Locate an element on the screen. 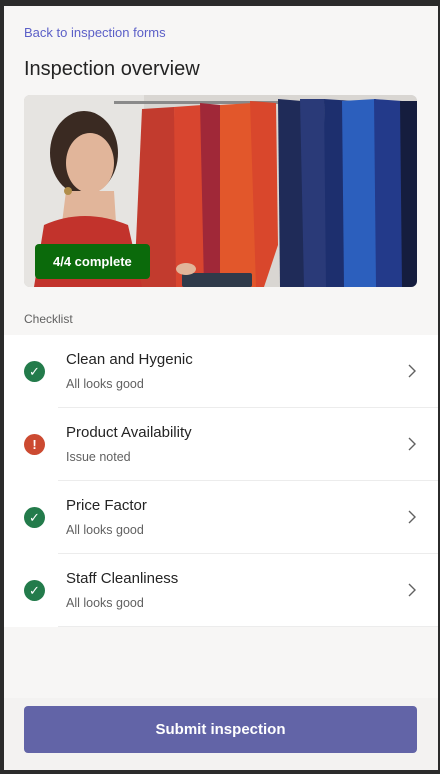 This screenshot has height=774, width=440. item-status-text: Issue noted is located at coordinates (98, 457).